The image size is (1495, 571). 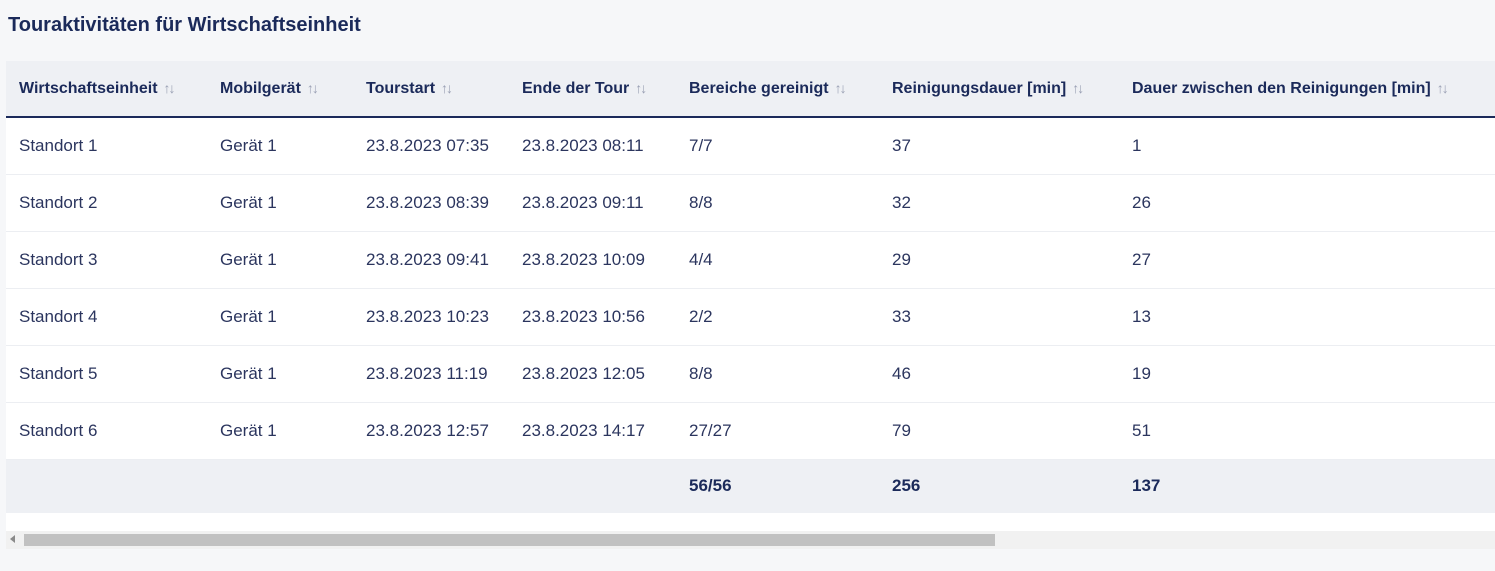 I want to click on total-reinigungsdauer: 256, so click(x=906, y=486).